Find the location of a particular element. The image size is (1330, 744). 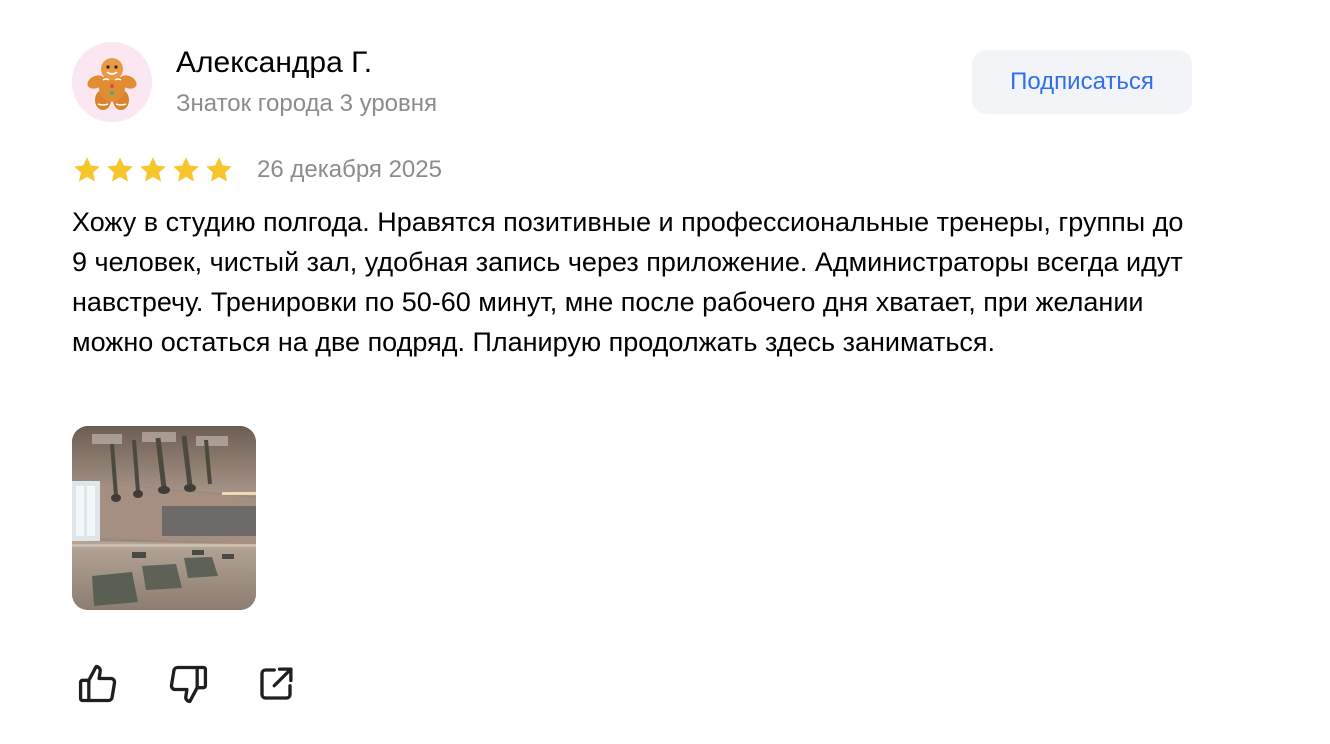

share-icon is located at coordinates (276, 683).